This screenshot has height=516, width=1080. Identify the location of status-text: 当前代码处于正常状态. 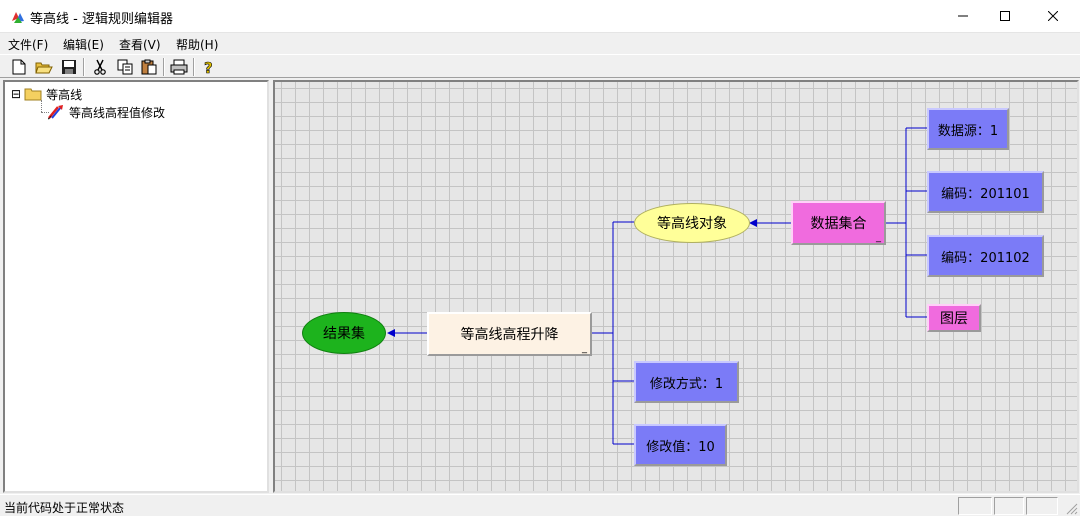
(64, 508).